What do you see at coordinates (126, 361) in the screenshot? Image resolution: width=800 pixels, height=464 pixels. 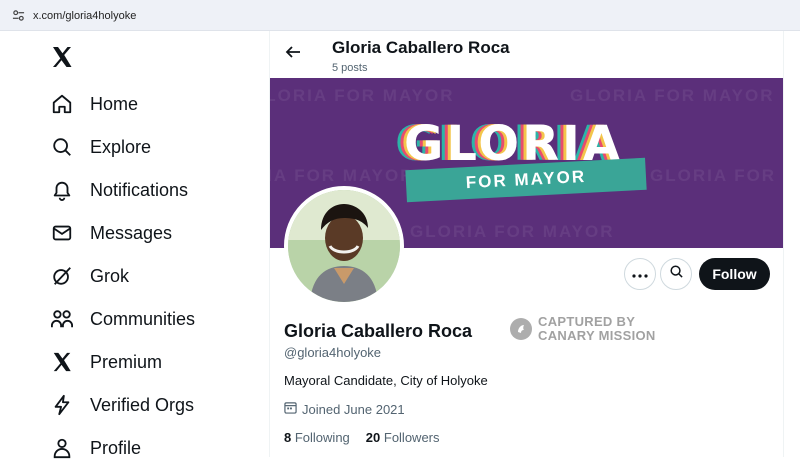 I see `sidebar-item-label: Premium` at bounding box center [126, 361].